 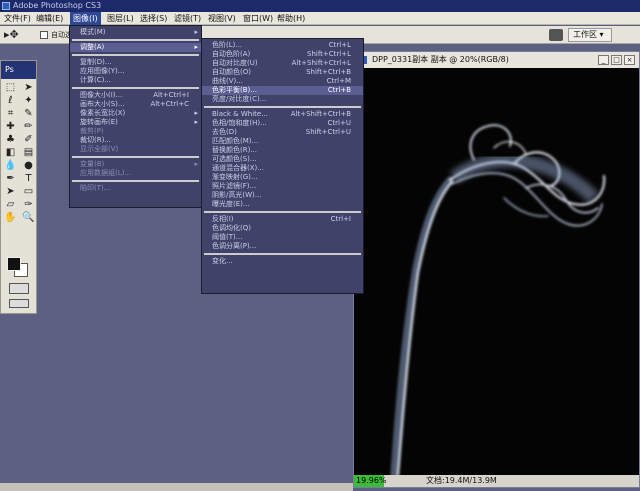 What do you see at coordinates (10, 88) in the screenshot?
I see `marquee-tool-icon: ⬚` at bounding box center [10, 88].